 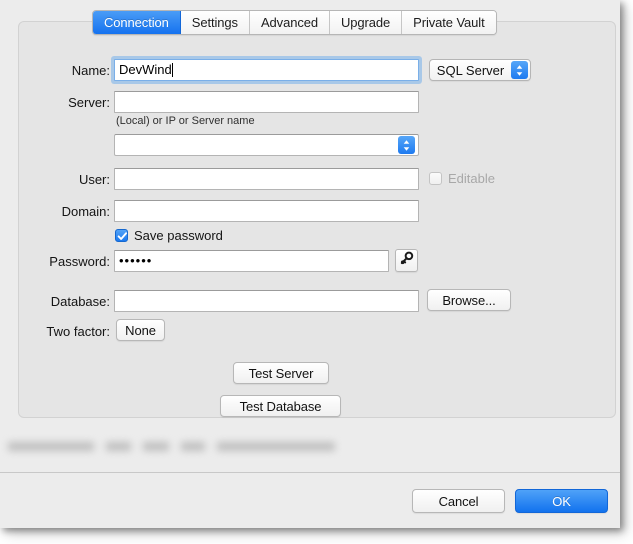 What do you see at coordinates (366, 22) in the screenshot?
I see `tab-upgrade: Upgrade` at bounding box center [366, 22].